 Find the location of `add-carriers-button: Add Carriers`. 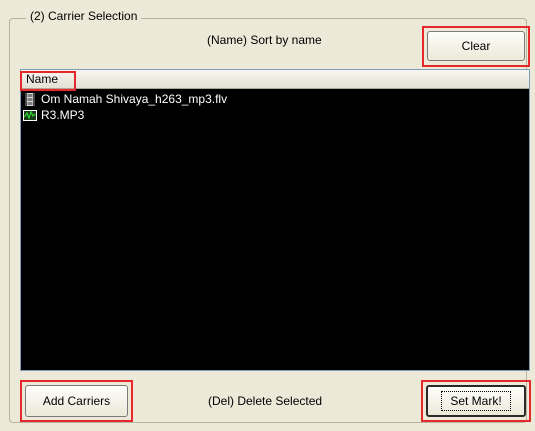

add-carriers-button: Add Carriers is located at coordinates (76, 401).